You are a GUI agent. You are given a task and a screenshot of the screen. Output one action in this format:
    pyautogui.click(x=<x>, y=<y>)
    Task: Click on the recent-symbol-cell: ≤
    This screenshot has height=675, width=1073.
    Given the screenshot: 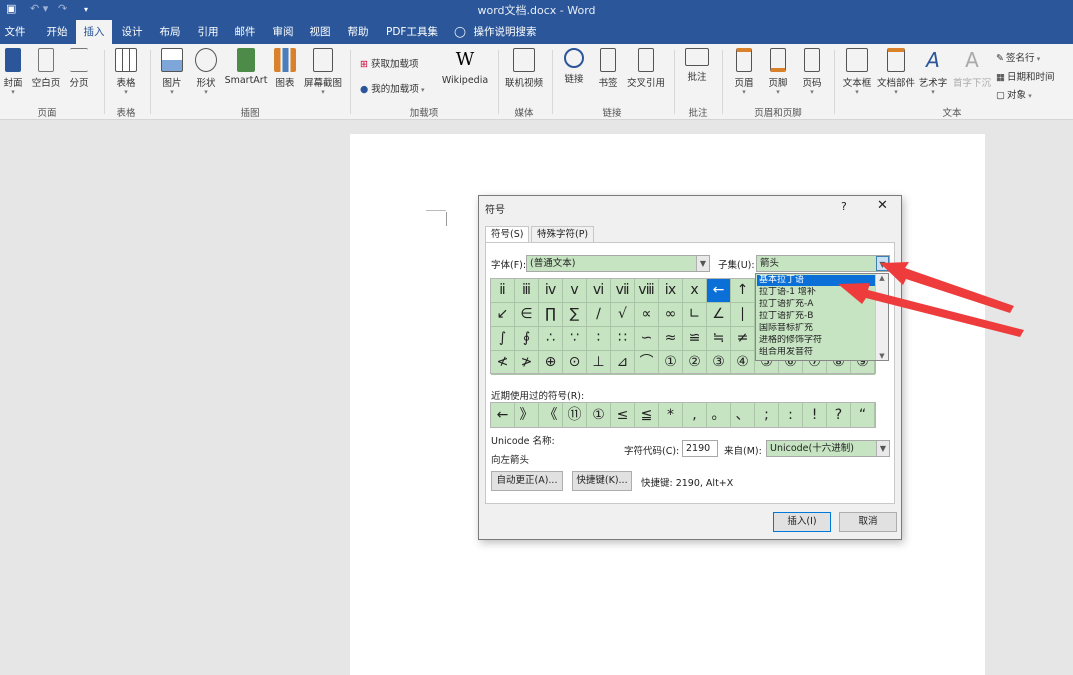 What is the action you would take?
    pyautogui.click(x=623, y=415)
    